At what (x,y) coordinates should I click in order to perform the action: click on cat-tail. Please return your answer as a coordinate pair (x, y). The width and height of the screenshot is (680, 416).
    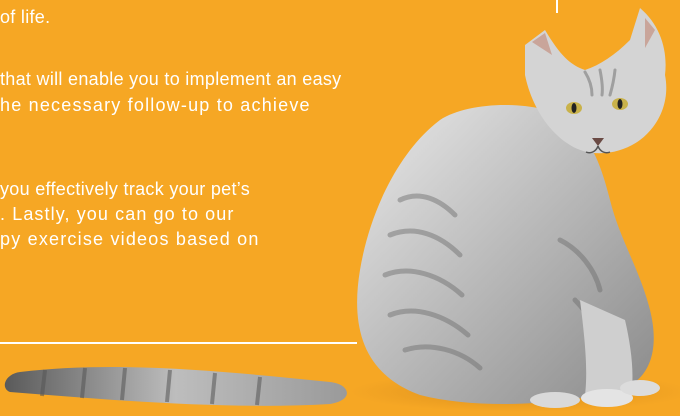
    Looking at the image, I should click on (175, 386).